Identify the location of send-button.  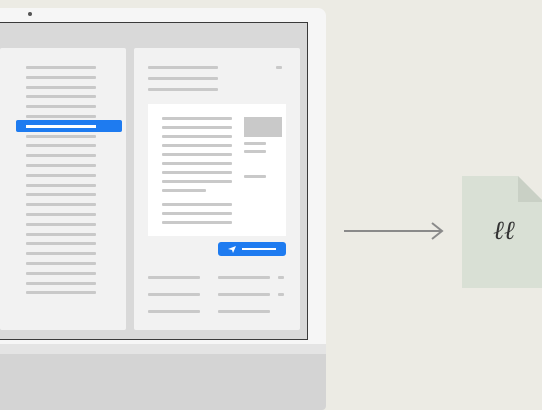
(252, 249).